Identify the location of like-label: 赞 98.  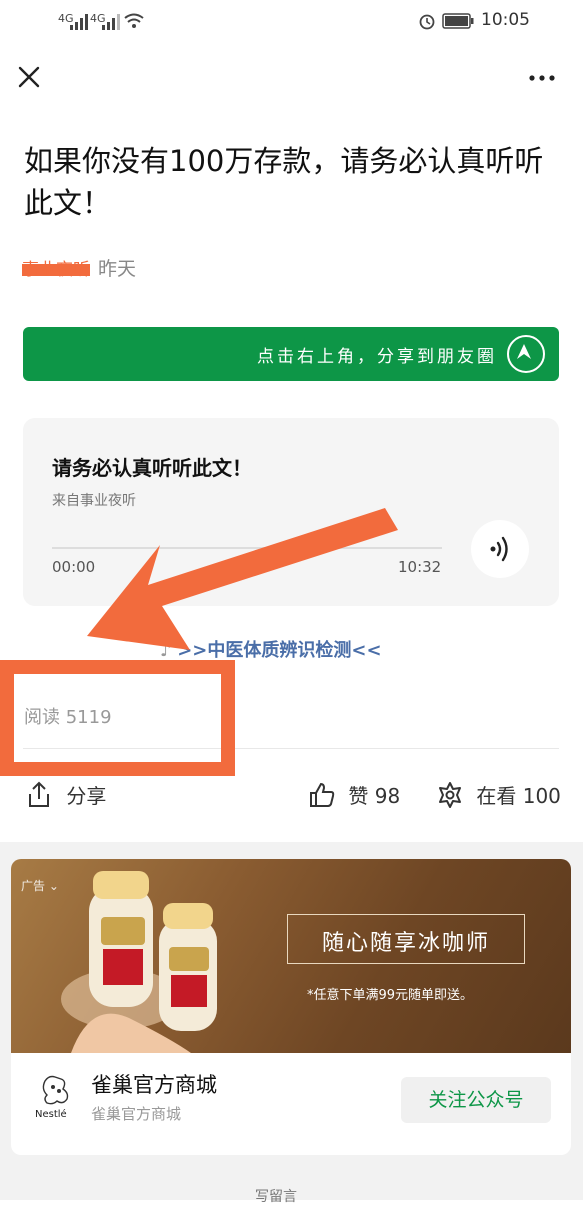
(374, 796).